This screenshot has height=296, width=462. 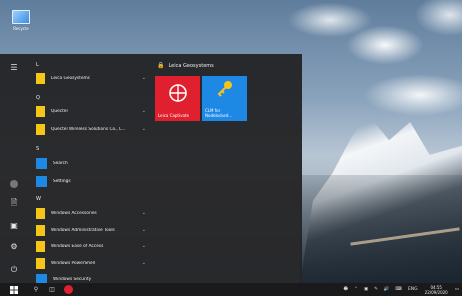 What do you see at coordinates (224, 89) in the screenshot?
I see `key-icon` at bounding box center [224, 89].